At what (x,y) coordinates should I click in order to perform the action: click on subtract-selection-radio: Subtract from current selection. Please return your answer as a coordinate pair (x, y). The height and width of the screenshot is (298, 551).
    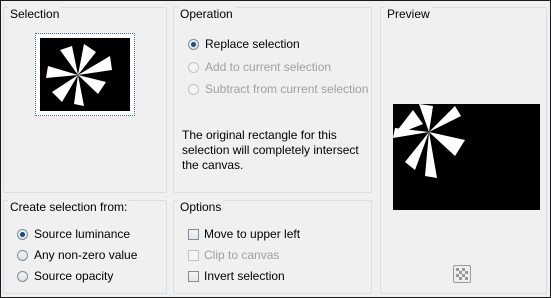
    Looking at the image, I should click on (278, 89).